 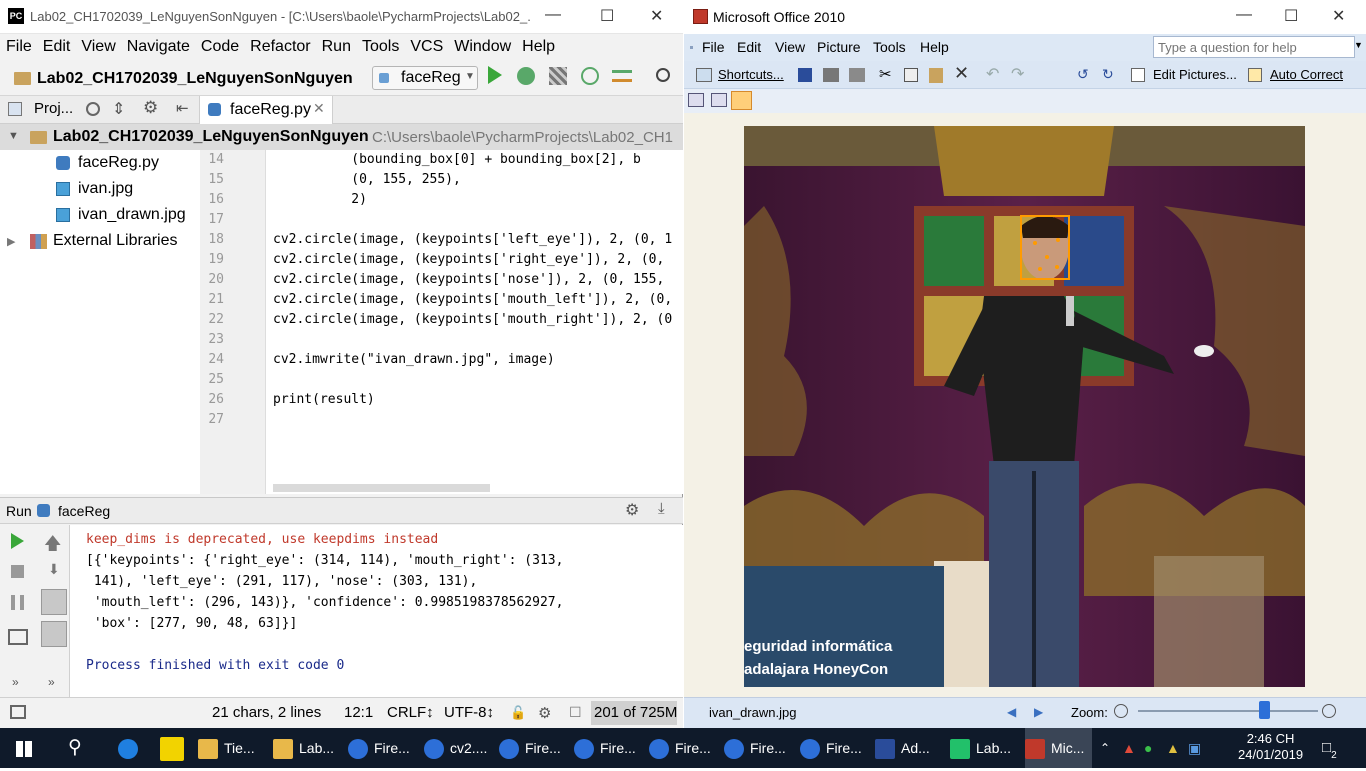 I want to click on print-icon, so click(x=831, y=75).